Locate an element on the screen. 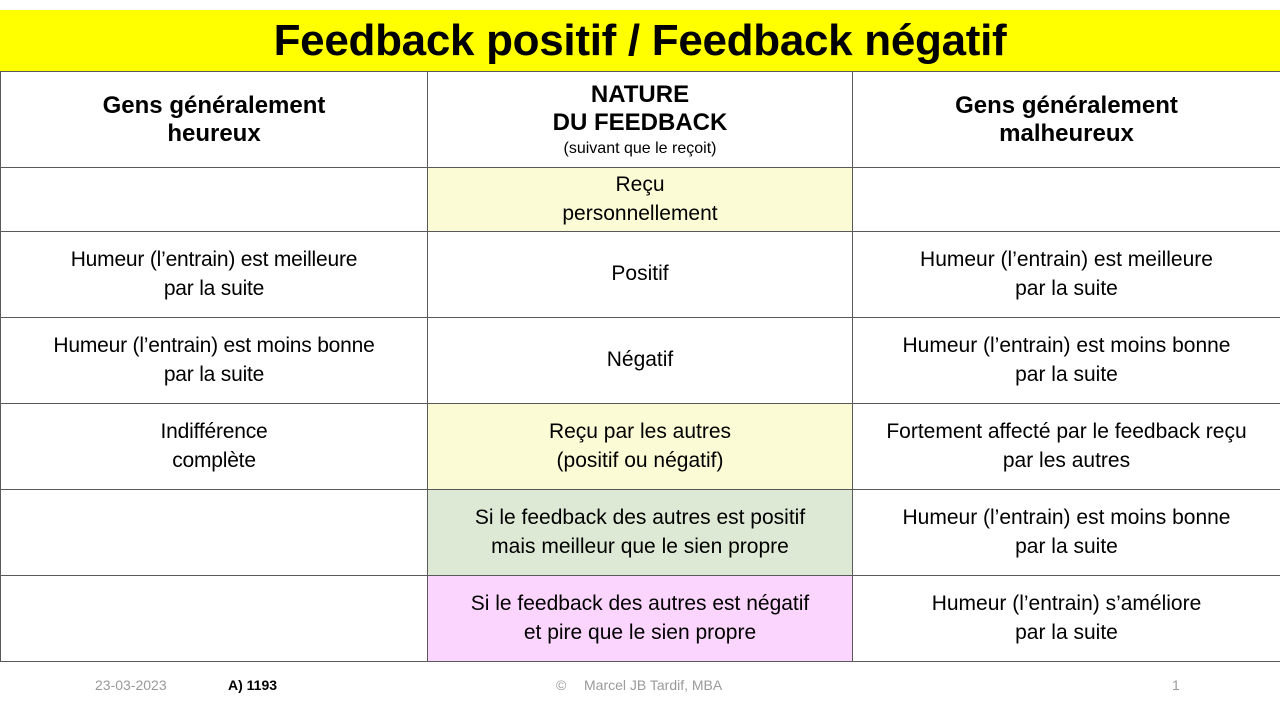 Image resolution: width=1280 pixels, height=720 pixels. row-4-middle-cell: Reçu par les autres (positif ou négatif) is located at coordinates (640, 446).